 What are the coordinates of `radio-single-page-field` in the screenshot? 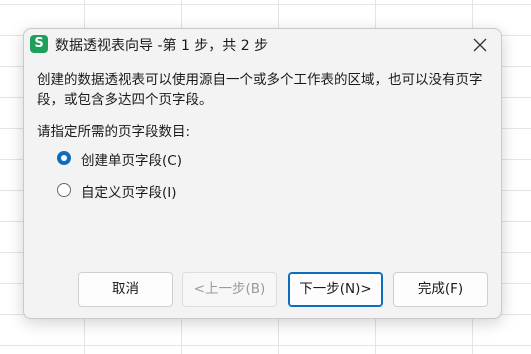 It's located at (64, 158).